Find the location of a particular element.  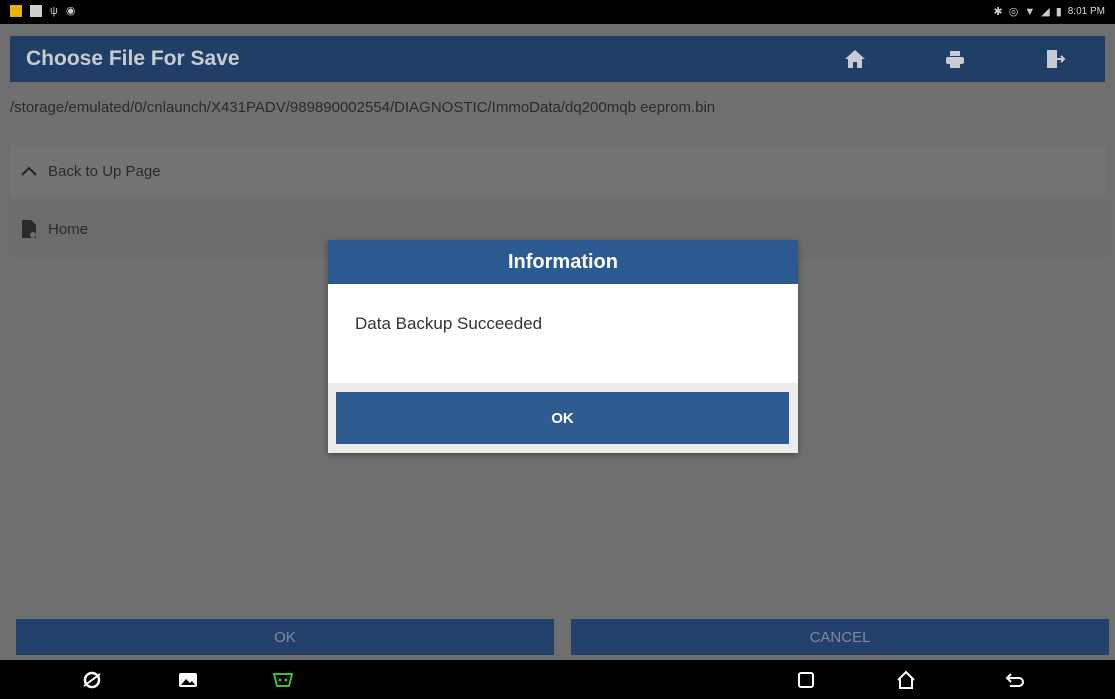

back-to-up-page-label: Back to Up Page is located at coordinates (104, 171).